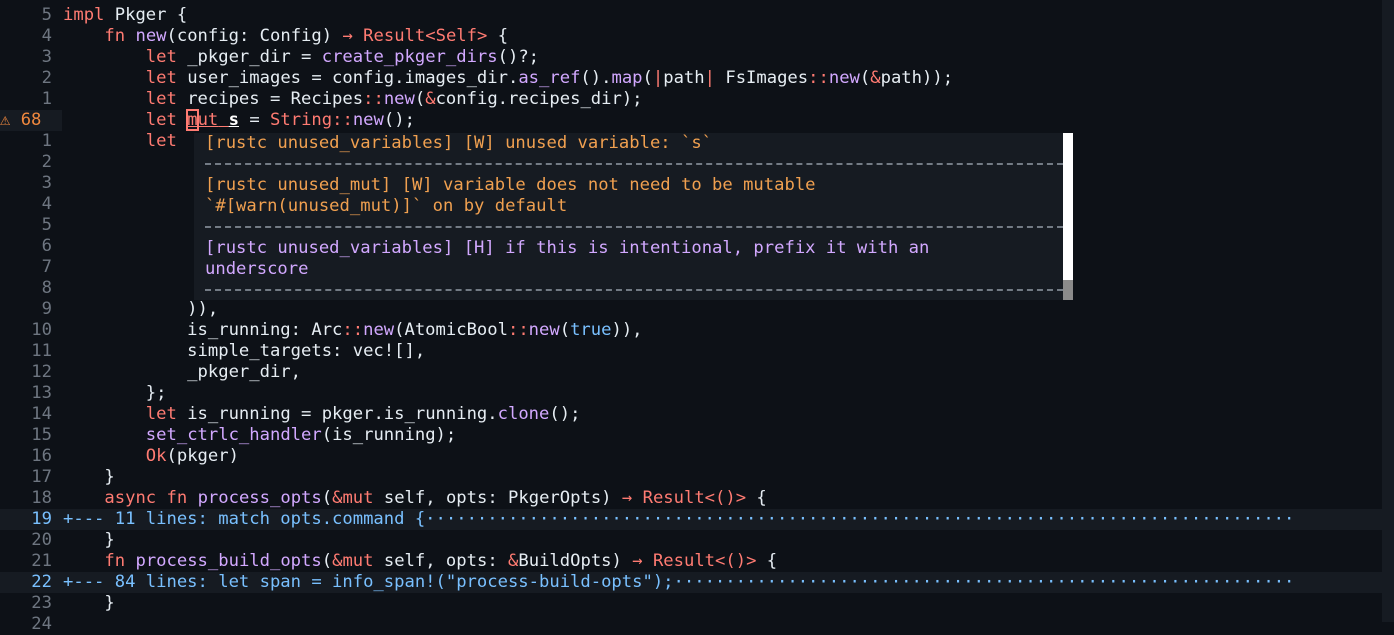 The image size is (1394, 635). I want to click on code-line: 20 }, so click(691, 540).